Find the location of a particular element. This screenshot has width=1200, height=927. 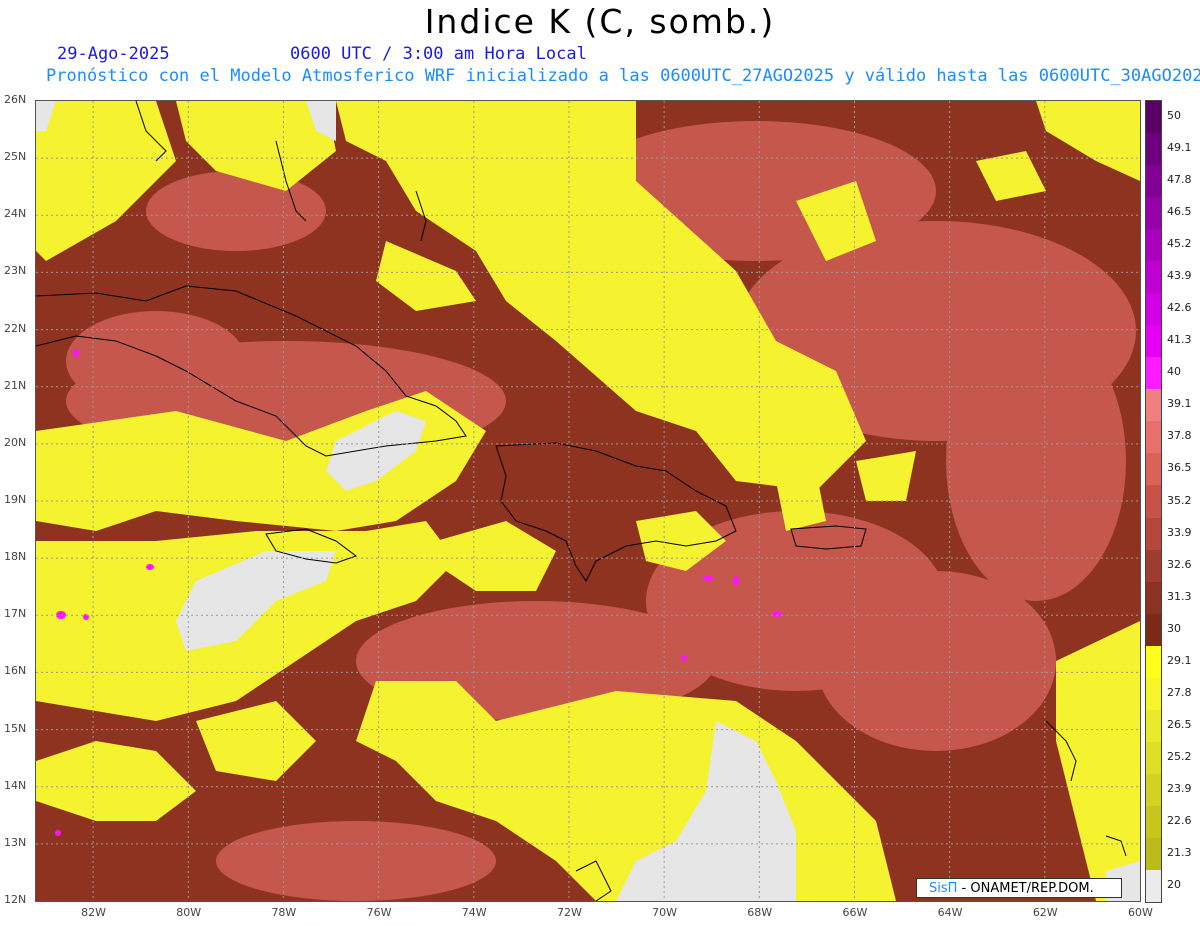

colorbar is located at coordinates (1153, 501).